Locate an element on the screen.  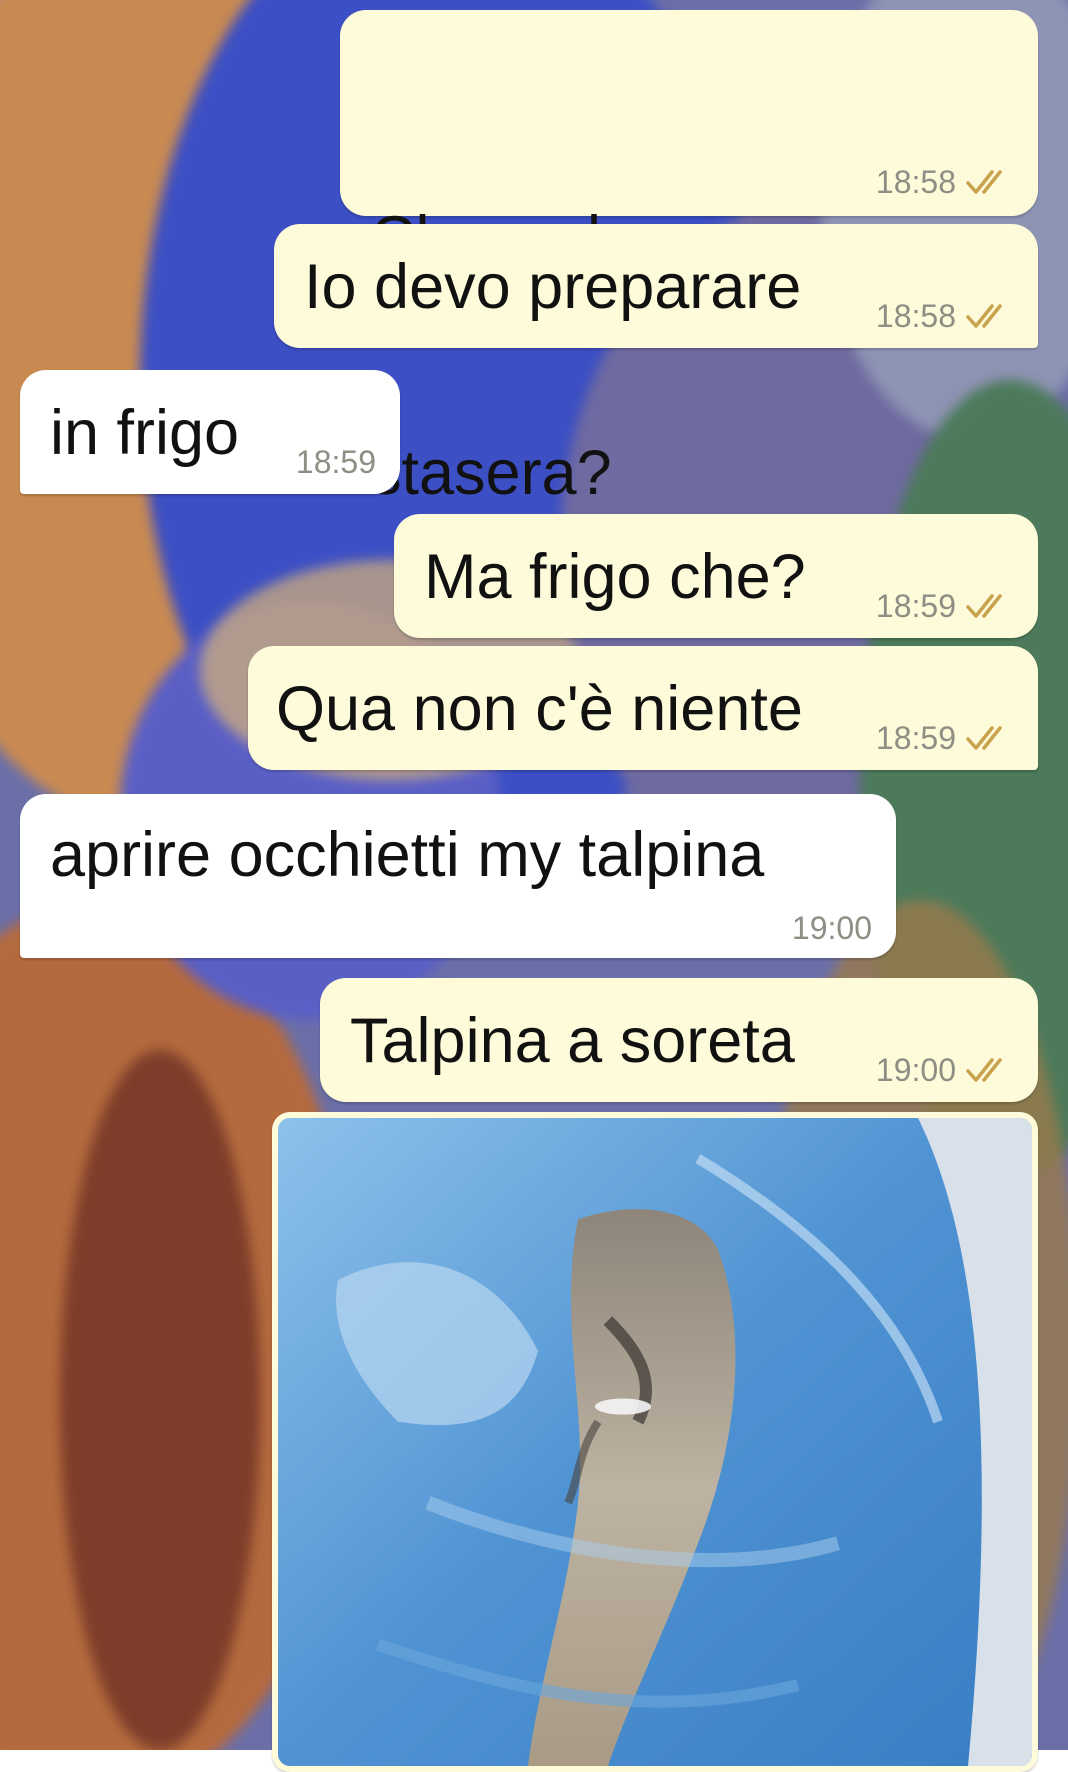
message-text: aprire occhietti my talpina is located at coordinates (407, 855).